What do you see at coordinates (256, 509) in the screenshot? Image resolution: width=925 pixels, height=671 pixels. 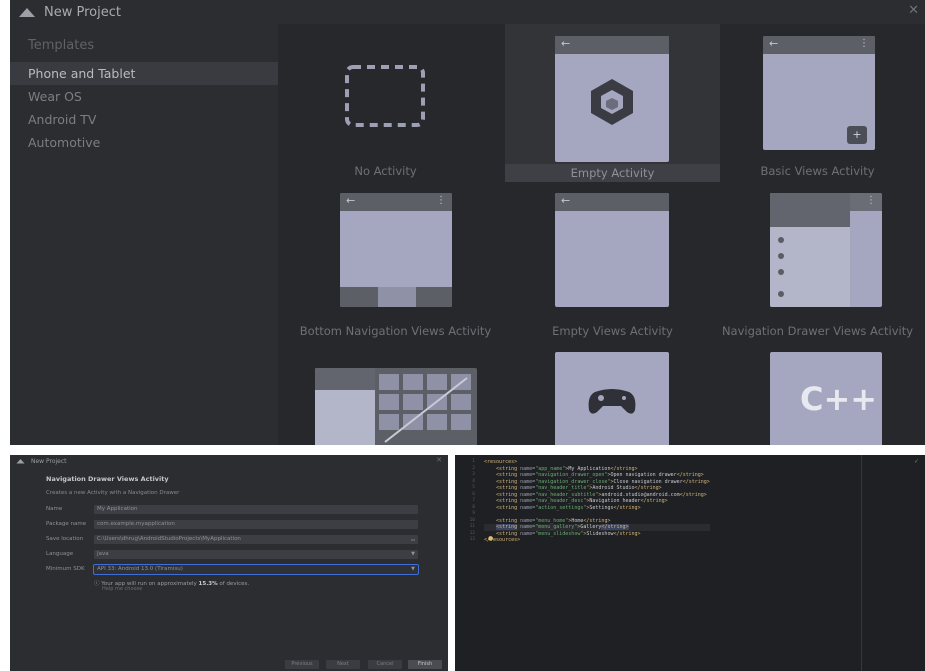 I see `name-field: My Application` at bounding box center [256, 509].